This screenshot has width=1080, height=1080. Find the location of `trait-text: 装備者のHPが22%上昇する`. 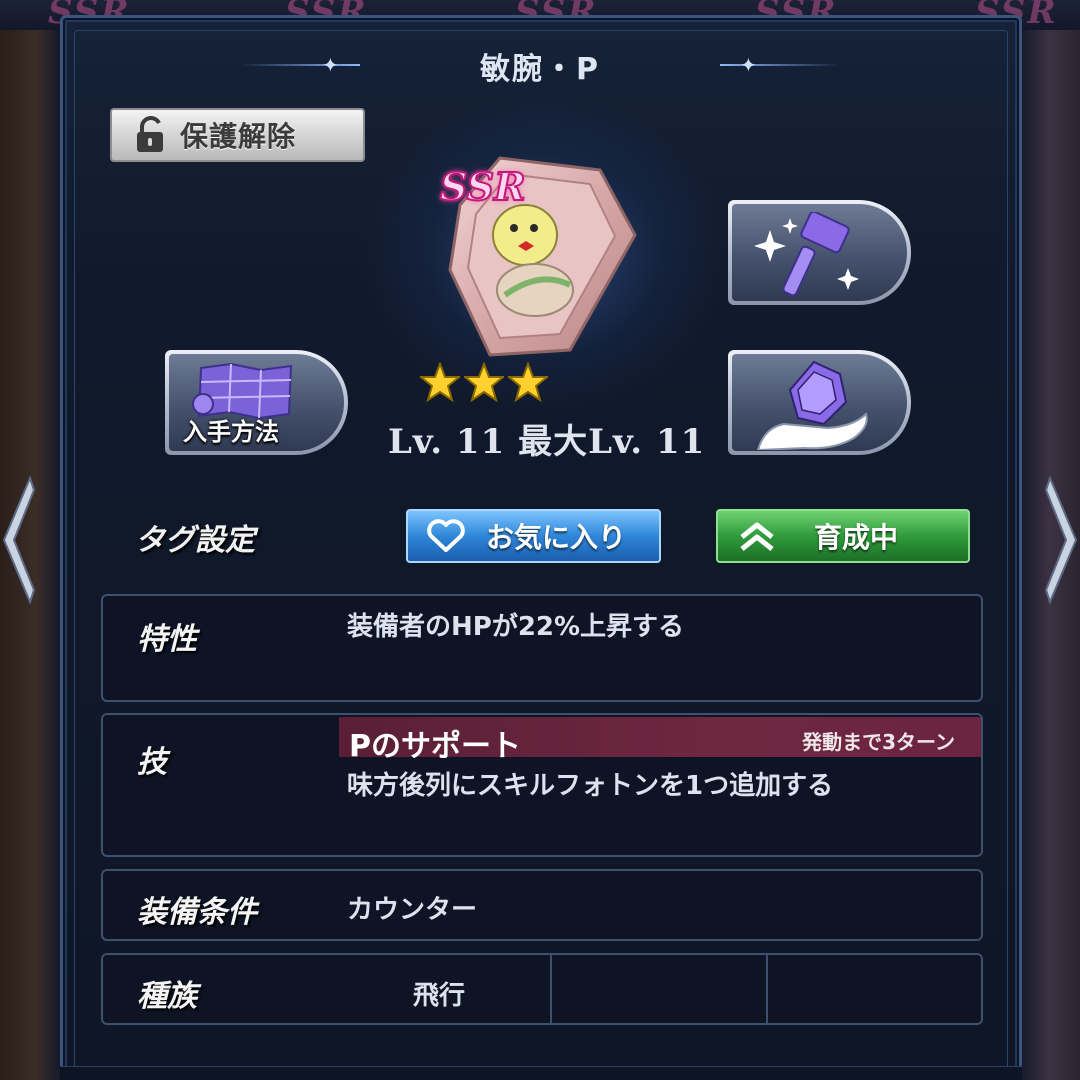

trait-text: 装備者のHPが22%上昇する is located at coordinates (516, 627).